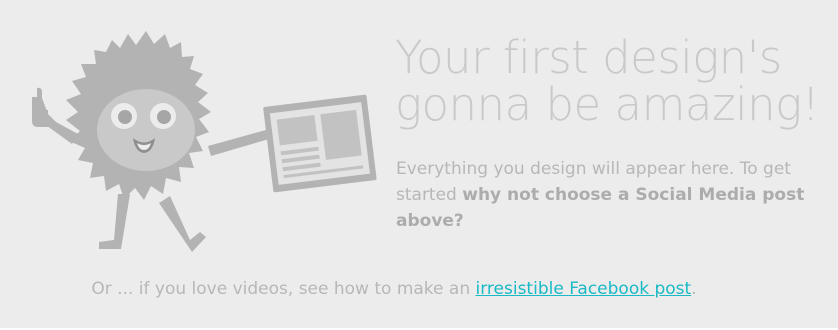 Image resolution: width=838 pixels, height=330 pixels. I want to click on irresistible-facebook-post-link: irresistible Facebook post, so click(584, 289).